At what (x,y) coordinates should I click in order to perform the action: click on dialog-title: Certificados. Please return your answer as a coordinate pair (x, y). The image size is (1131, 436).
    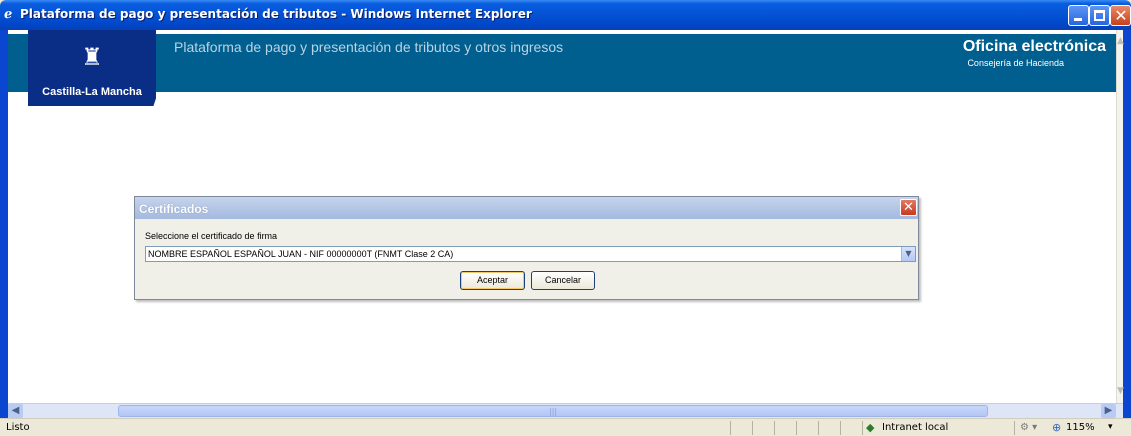
    Looking at the image, I should click on (174, 209).